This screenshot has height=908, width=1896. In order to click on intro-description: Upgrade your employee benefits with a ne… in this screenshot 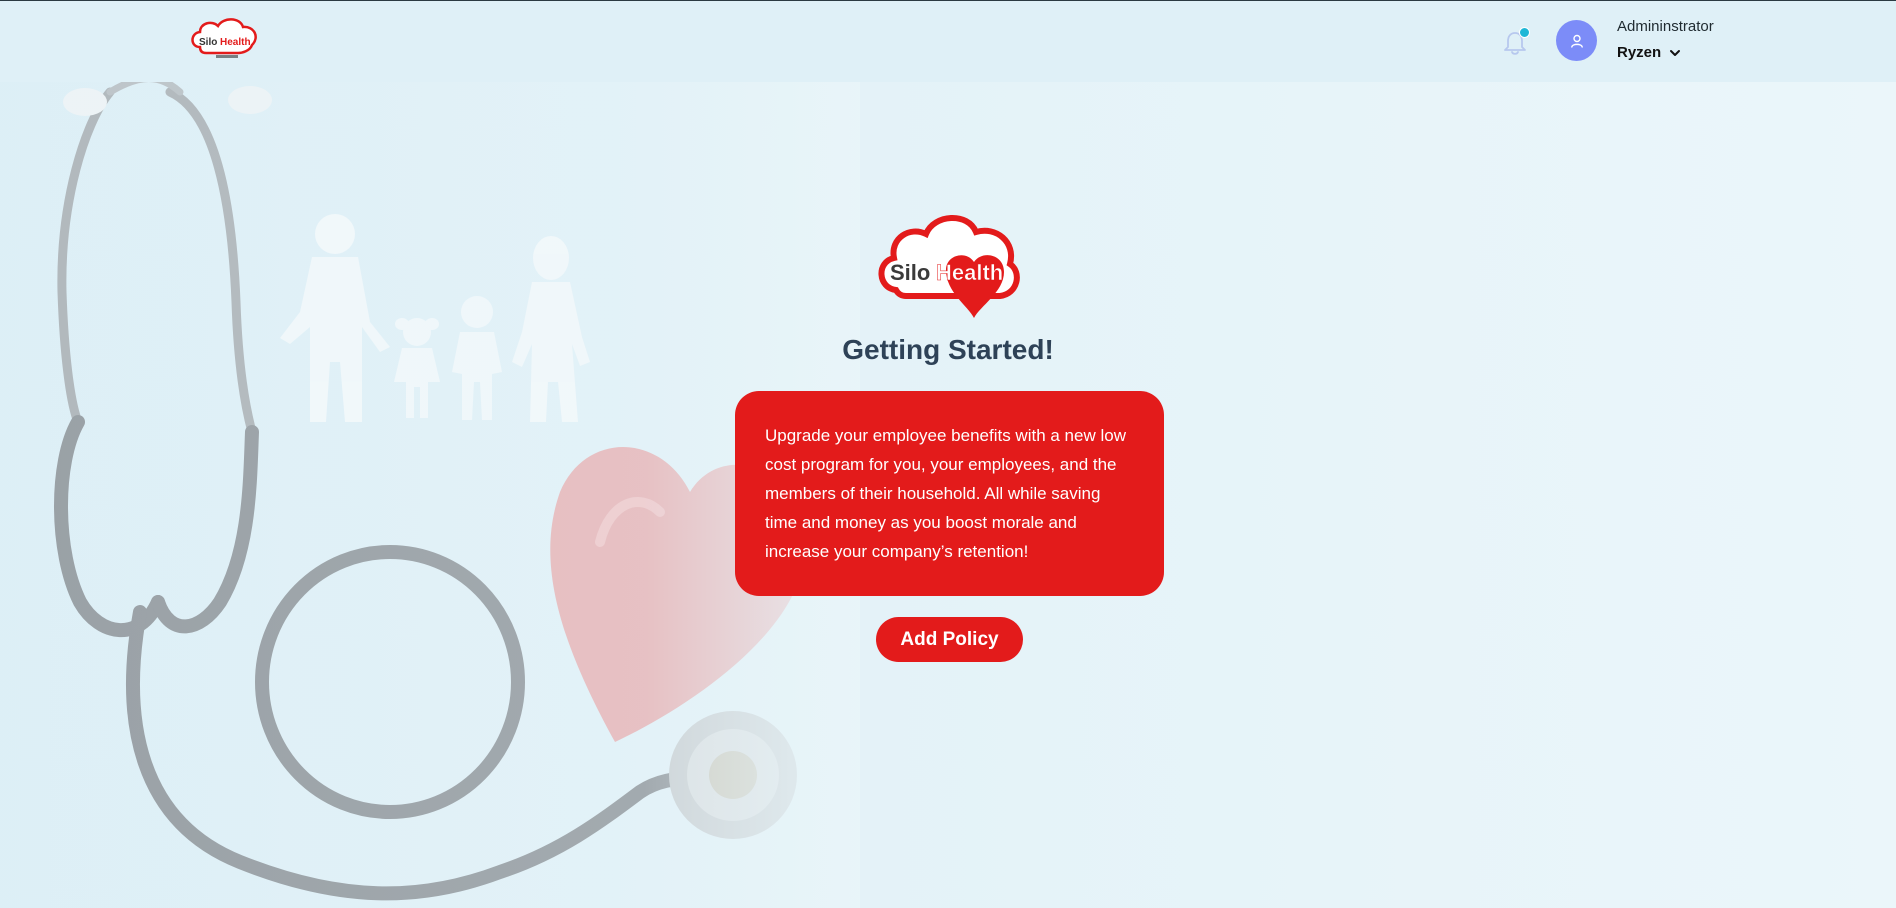, I will do `click(945, 493)`.